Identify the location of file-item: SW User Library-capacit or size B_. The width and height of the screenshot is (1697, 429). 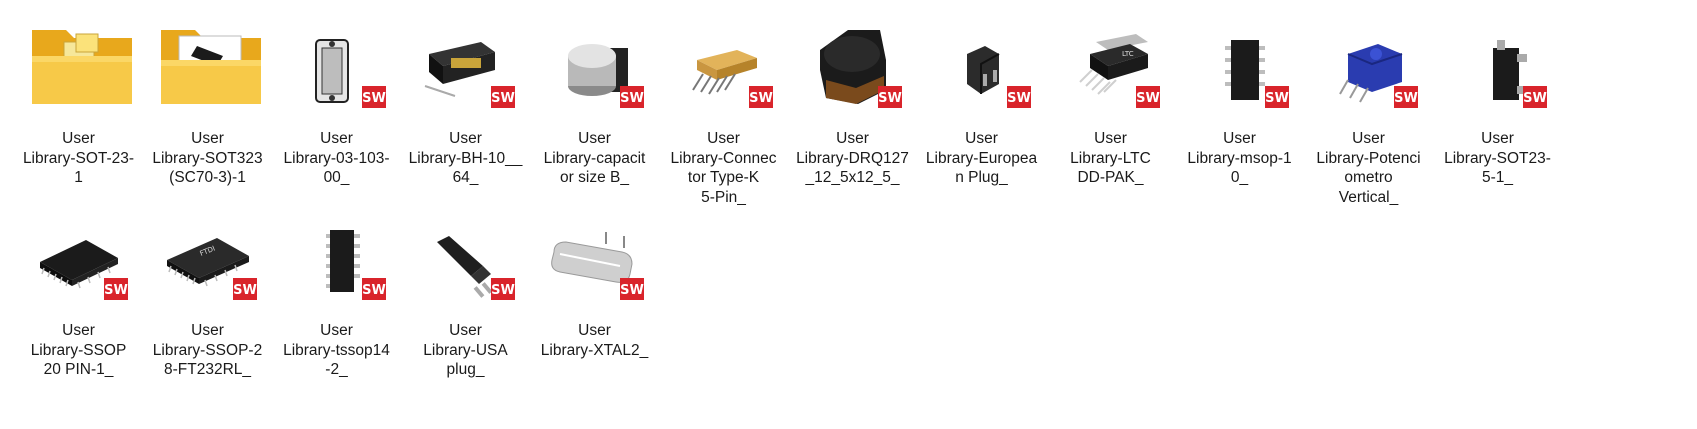
(594, 98).